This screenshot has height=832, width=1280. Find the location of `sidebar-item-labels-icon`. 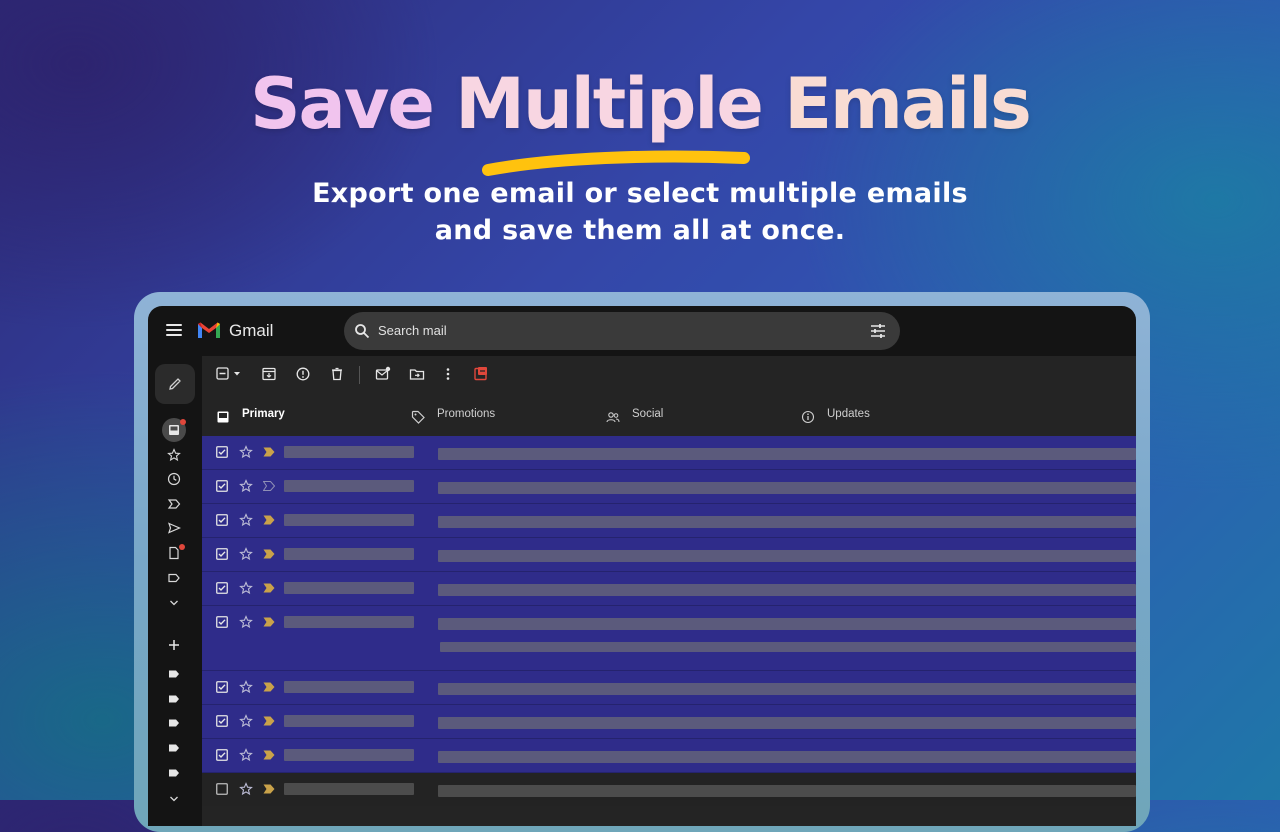

sidebar-item-labels-icon is located at coordinates (174, 578).